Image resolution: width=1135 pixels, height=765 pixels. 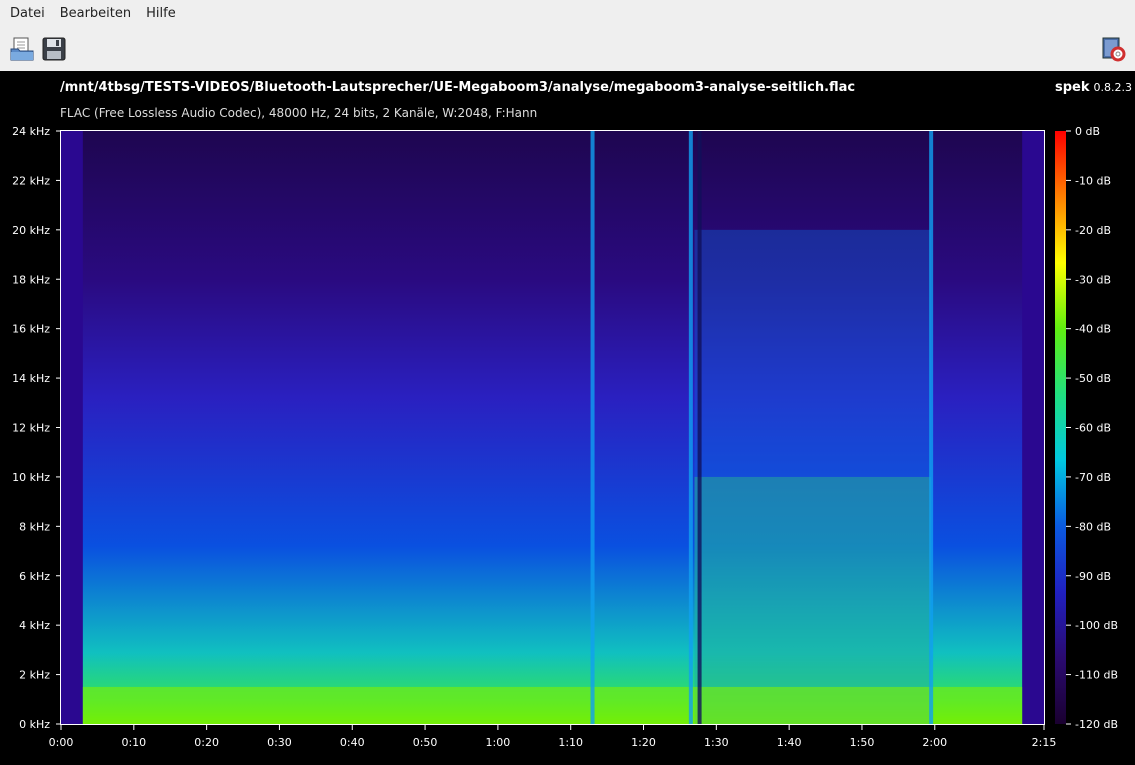 What do you see at coordinates (31, 378) in the screenshot?
I see `y-tick-label: 14 kHz` at bounding box center [31, 378].